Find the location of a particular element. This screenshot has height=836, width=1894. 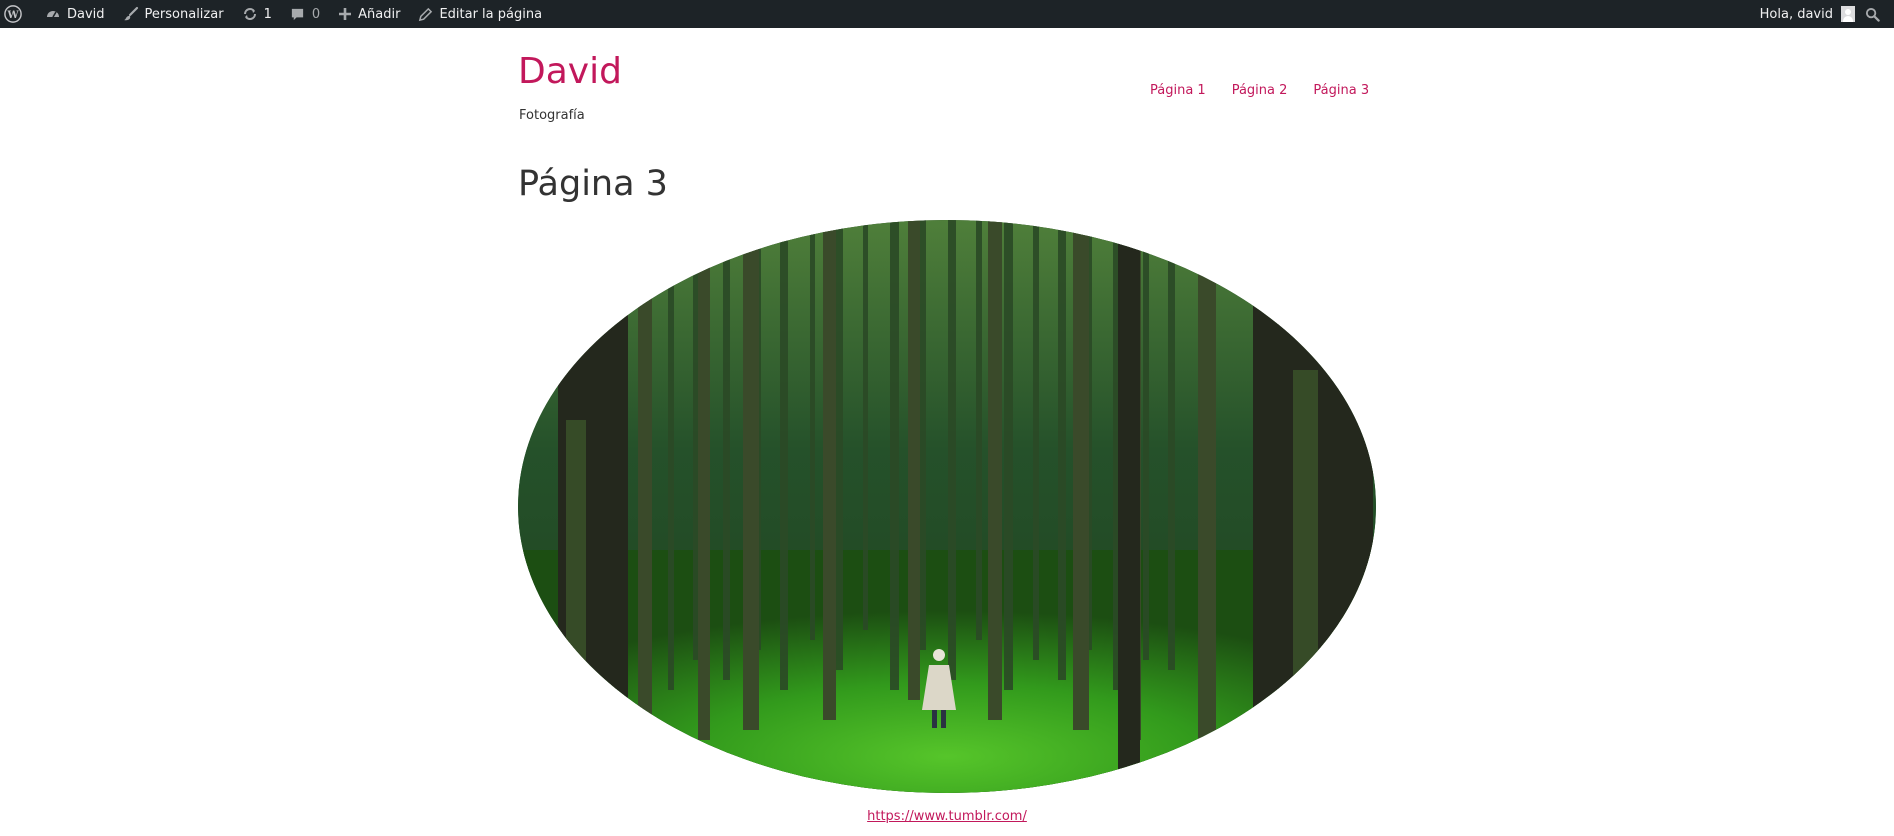

plus-icon is located at coordinates (345, 14).